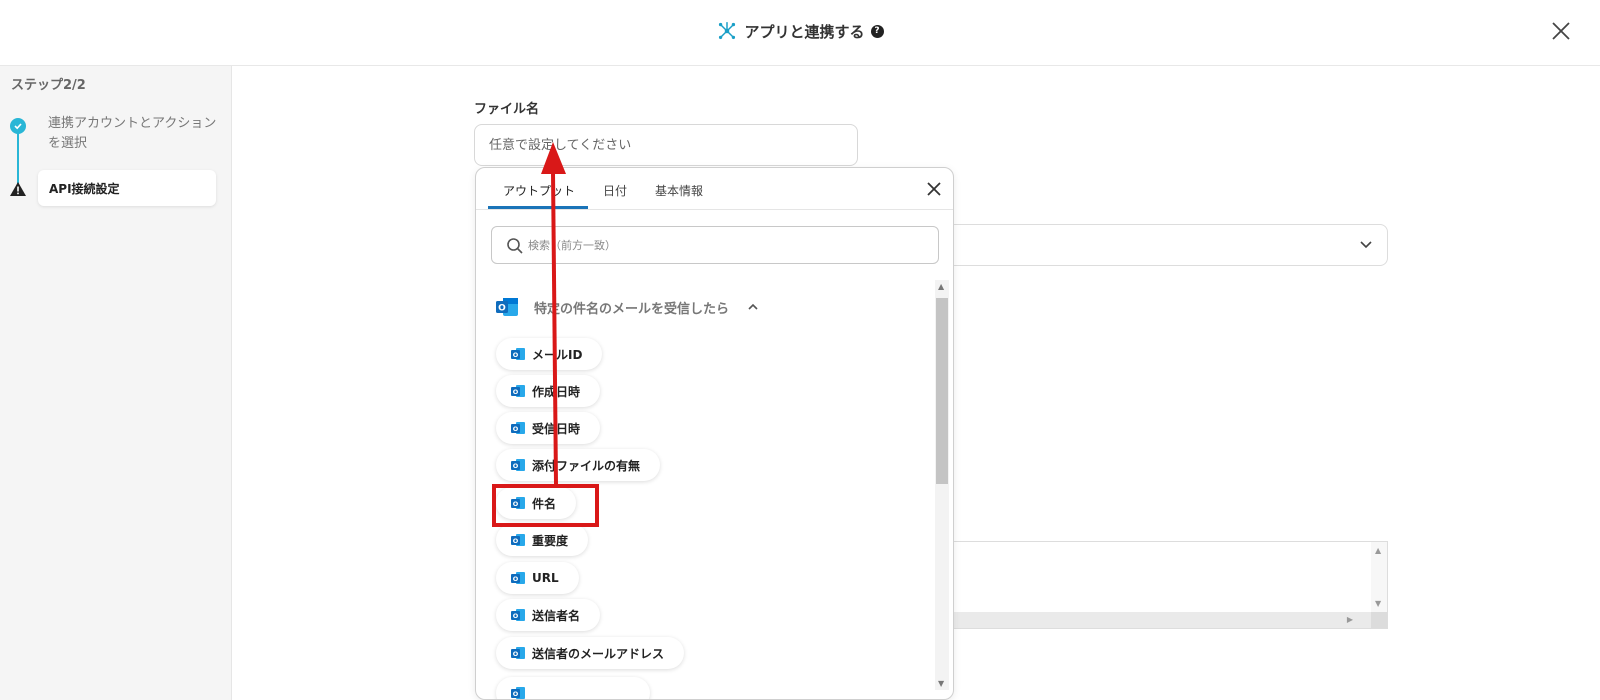 The width and height of the screenshot is (1600, 700). I want to click on vertical-scrollbar: ▲ ▼, so click(1379, 577).